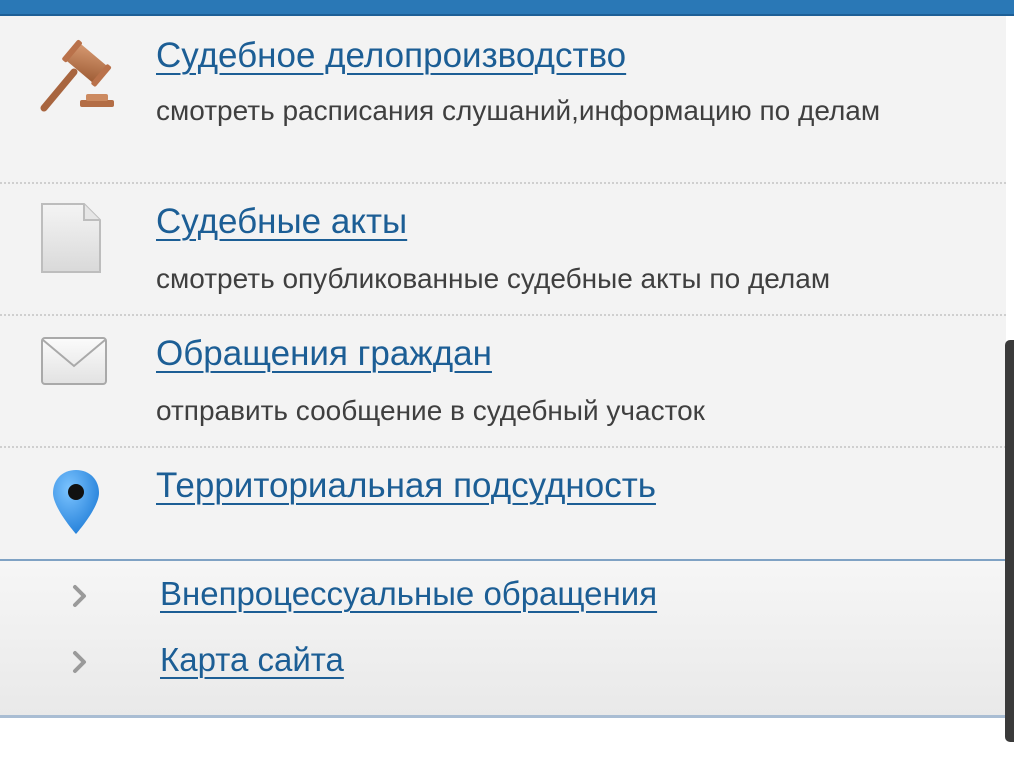 The width and height of the screenshot is (1014, 768). I want to click on sitemap-link: Карта сайта, so click(252, 660).